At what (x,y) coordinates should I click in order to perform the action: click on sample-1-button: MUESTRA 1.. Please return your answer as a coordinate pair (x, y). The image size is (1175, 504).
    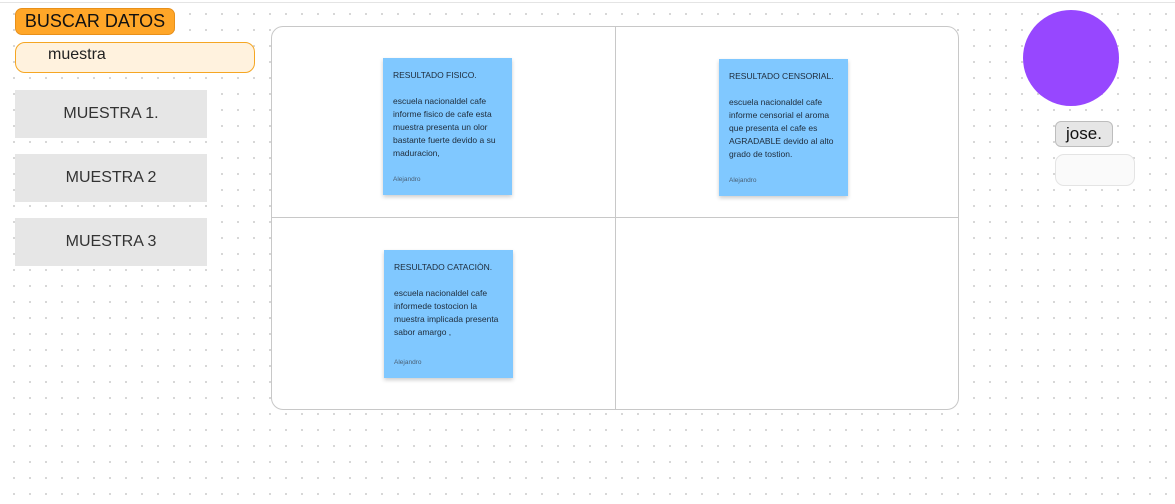
    Looking at the image, I should click on (111, 114).